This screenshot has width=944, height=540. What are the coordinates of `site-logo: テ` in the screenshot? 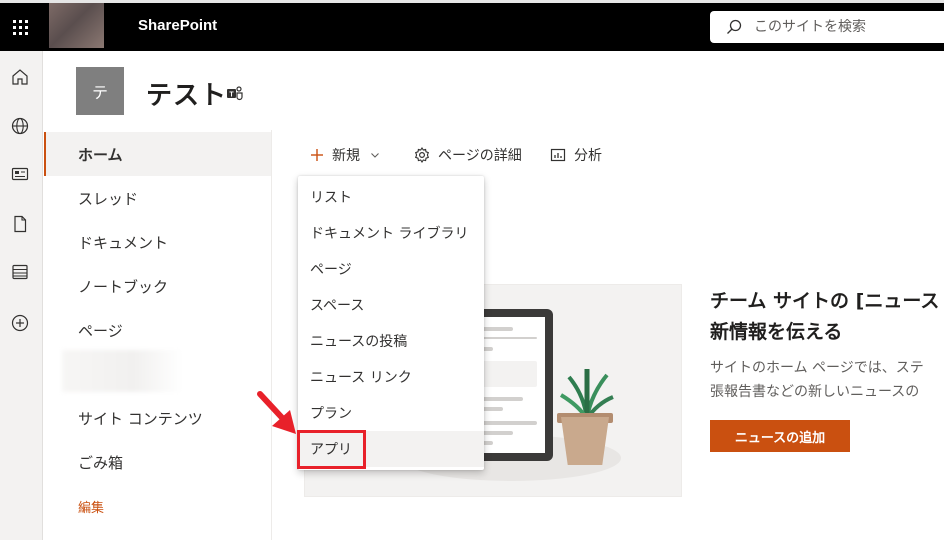 It's located at (100, 91).